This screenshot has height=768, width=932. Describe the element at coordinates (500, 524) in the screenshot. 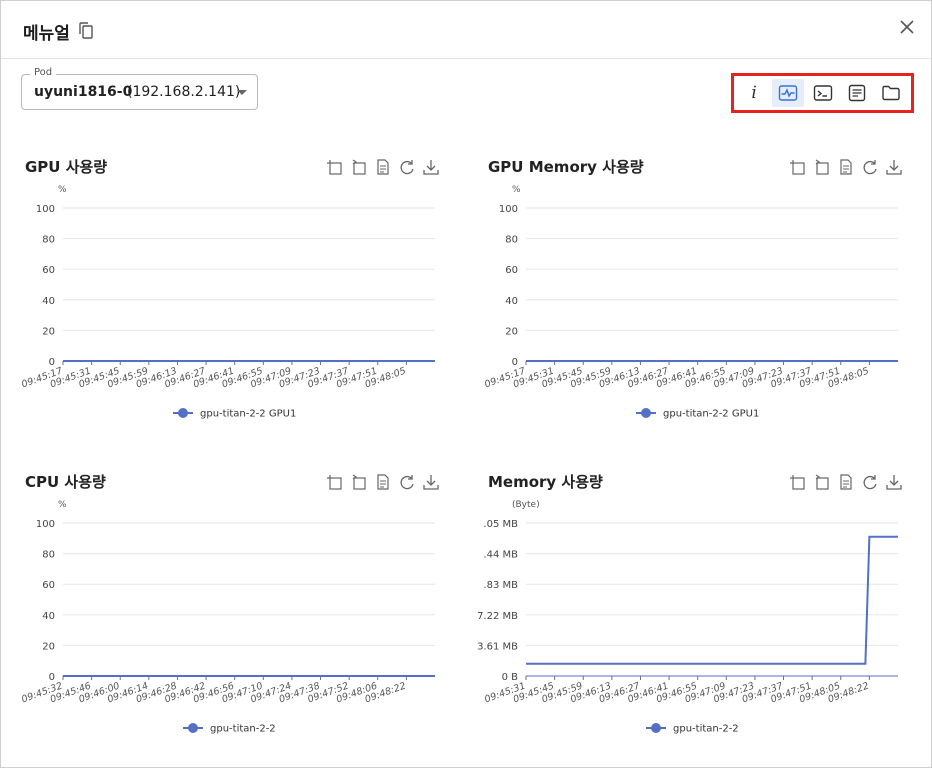

I see `y-tick-label: .05 MB` at that location.